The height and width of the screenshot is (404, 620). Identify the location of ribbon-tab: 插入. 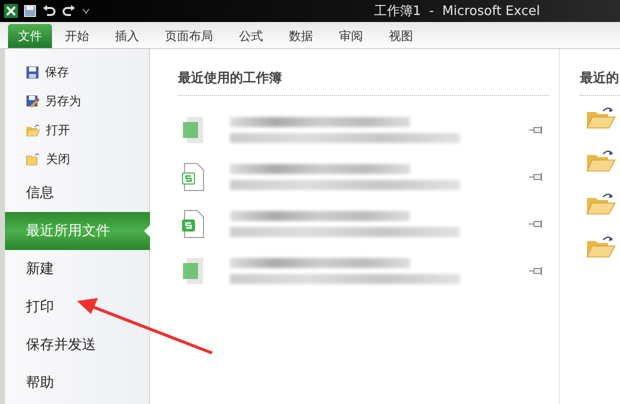
(127, 36).